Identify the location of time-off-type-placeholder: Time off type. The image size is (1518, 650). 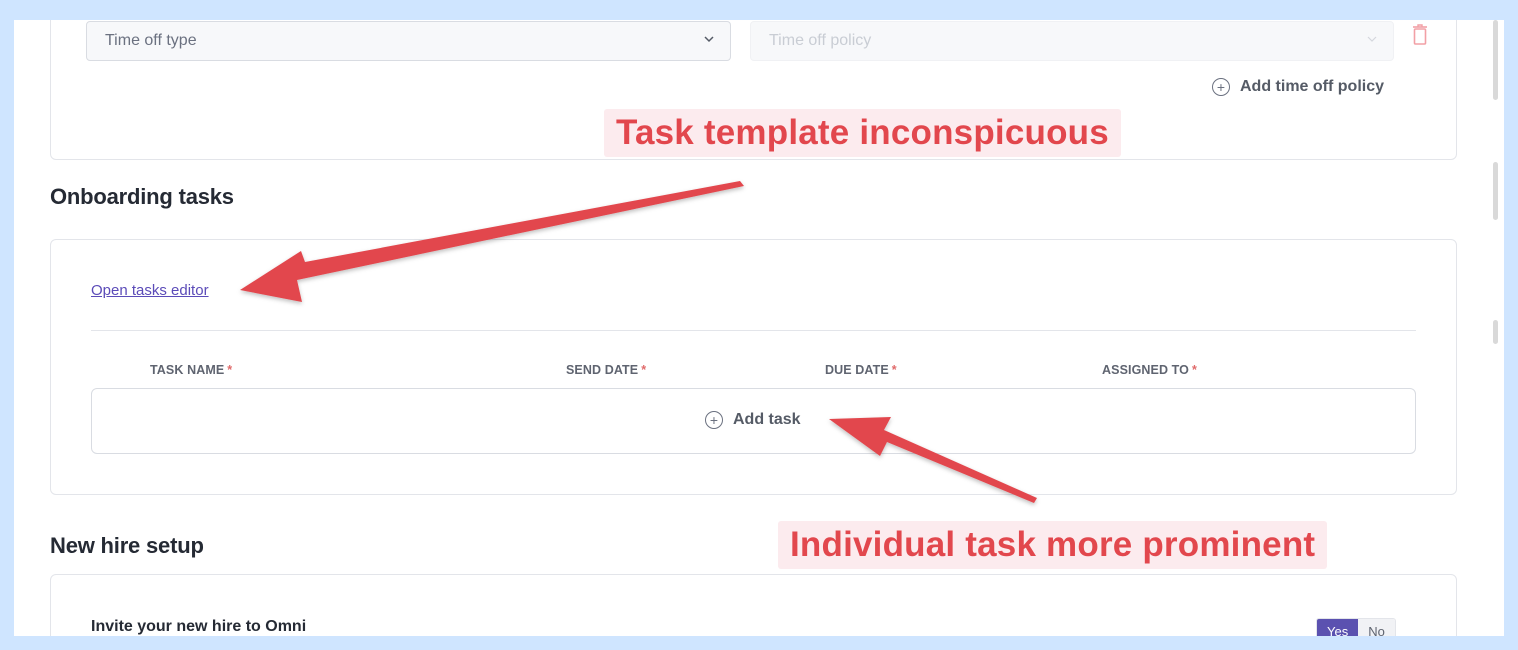
(151, 40).